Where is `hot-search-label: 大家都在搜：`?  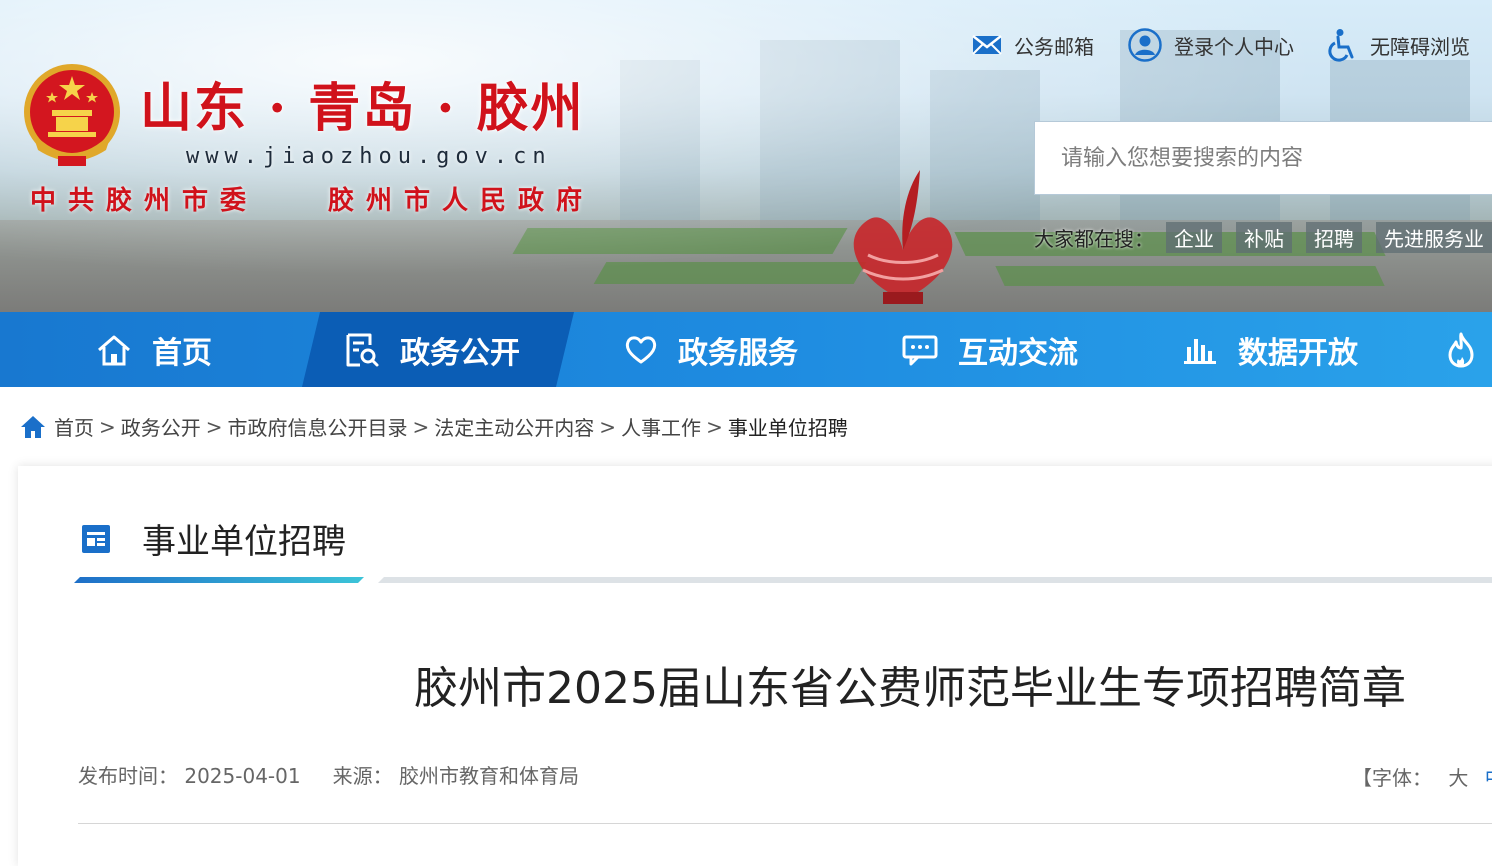
hot-search-label: 大家都在搜： is located at coordinates (1094, 239).